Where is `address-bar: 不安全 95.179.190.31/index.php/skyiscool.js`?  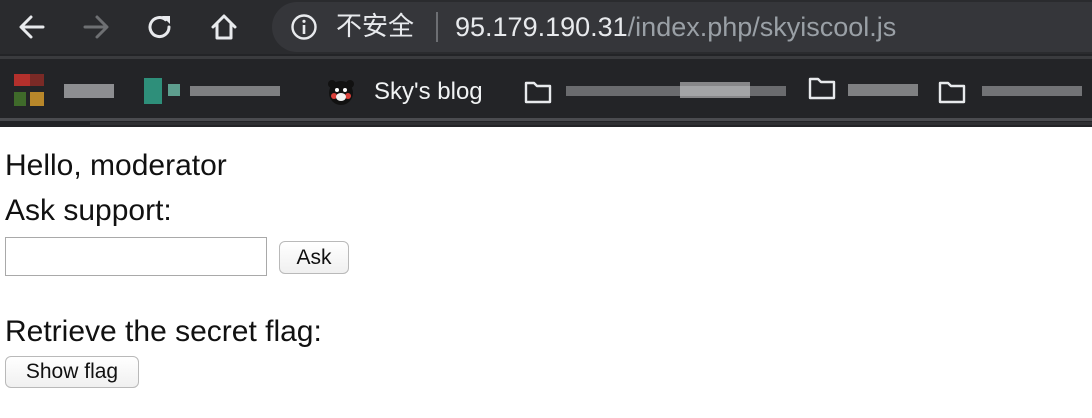 address-bar: 不安全 95.179.190.31/index.php/skyiscool.js is located at coordinates (682, 27).